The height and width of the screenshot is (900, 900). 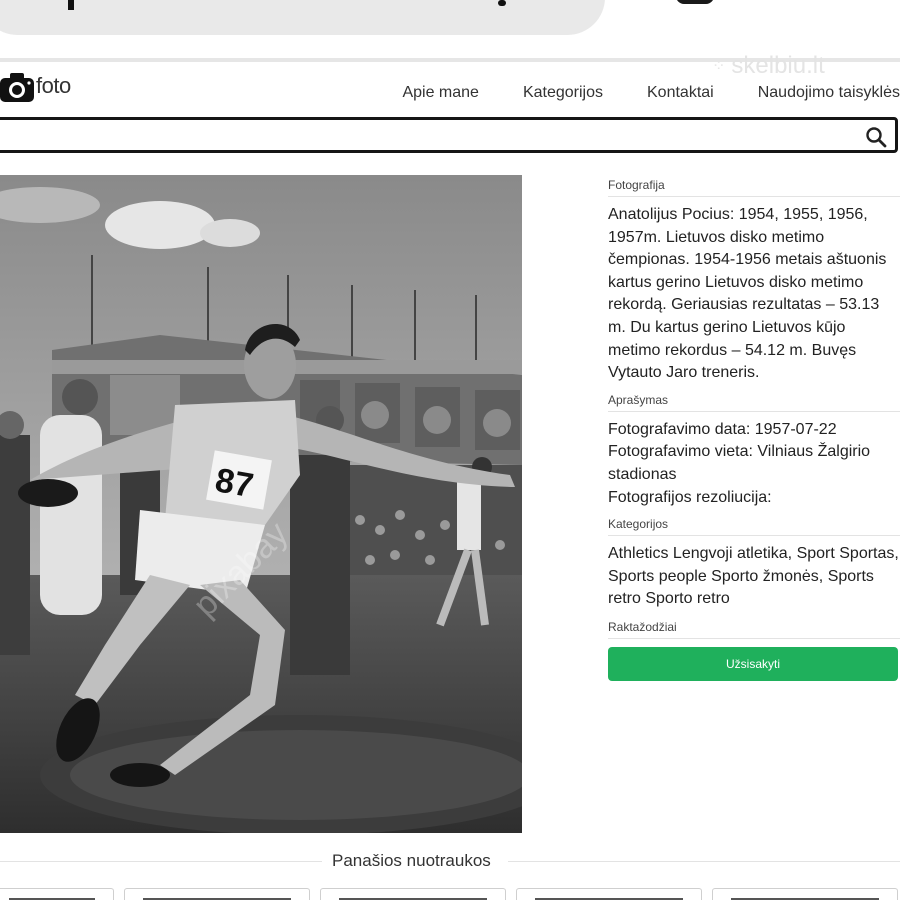 I want to click on similar-divider-right, so click(x=704, y=861).